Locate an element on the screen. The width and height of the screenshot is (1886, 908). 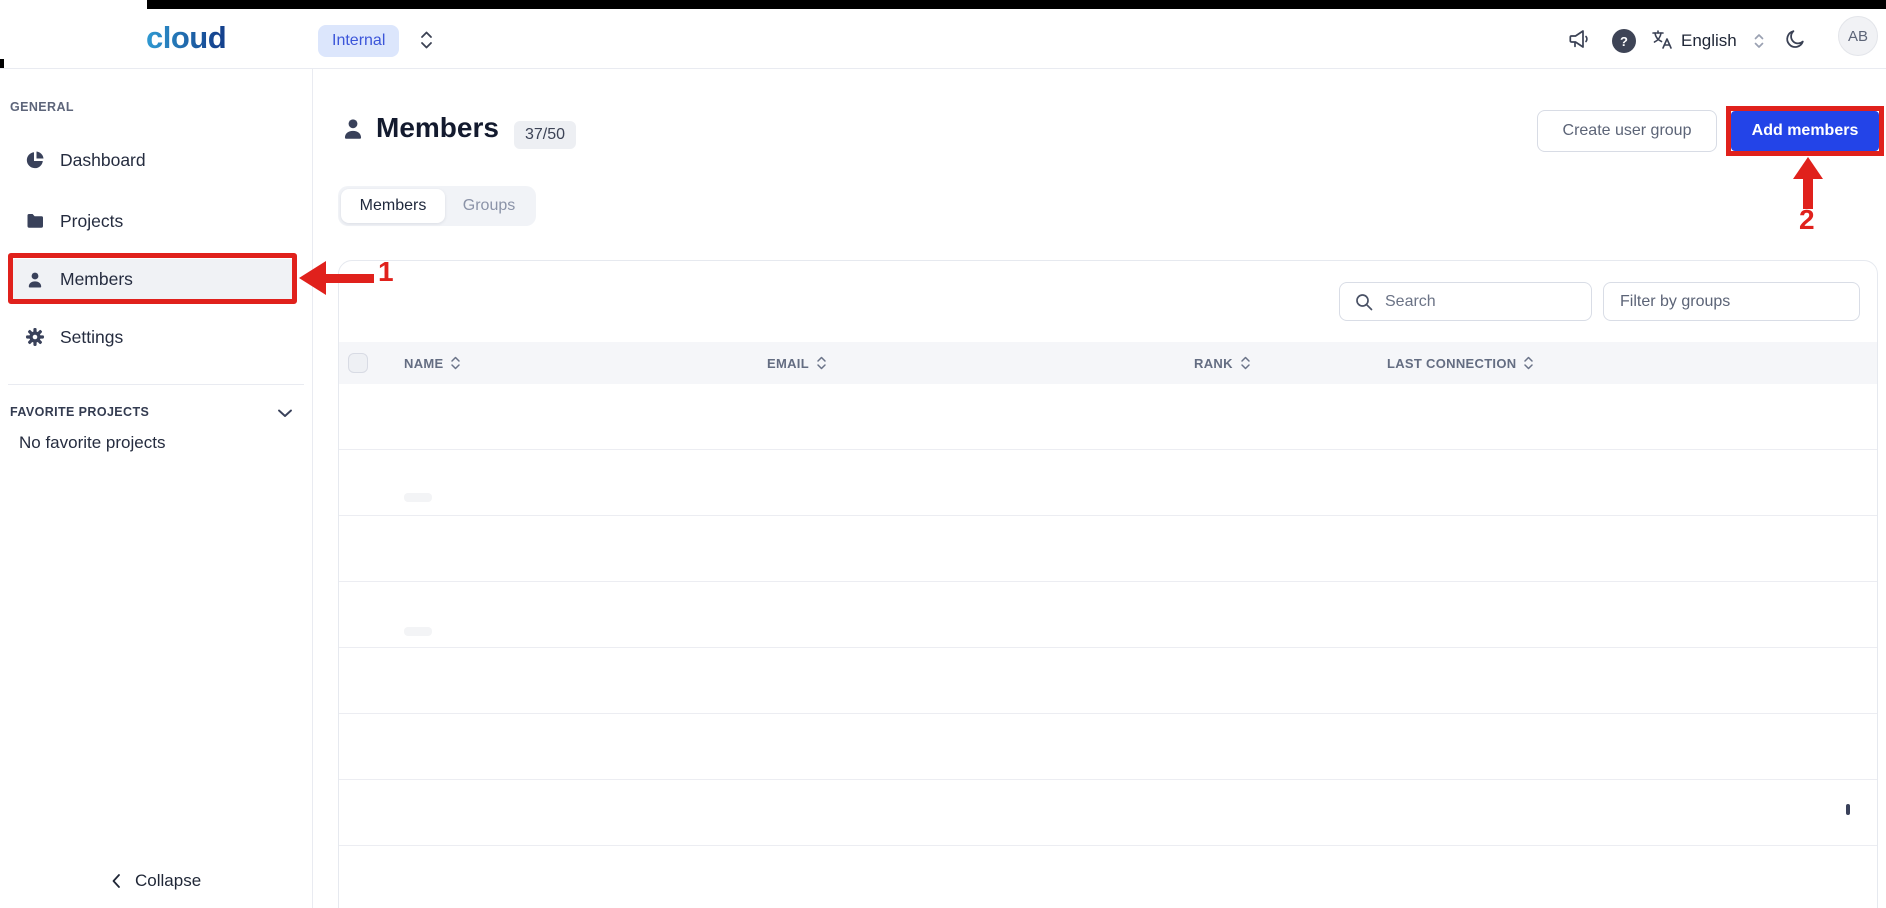
language-icon is located at coordinates (1662, 40).